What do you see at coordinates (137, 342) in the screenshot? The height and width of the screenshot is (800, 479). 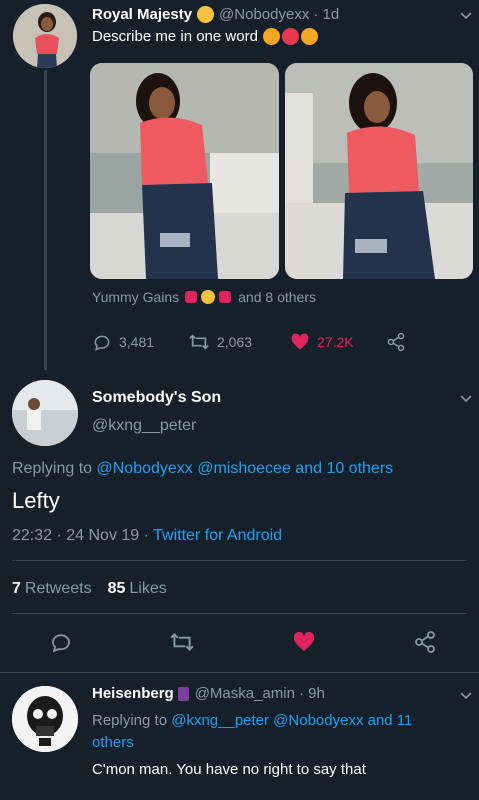 I see `reply-count: 3,481` at bounding box center [137, 342].